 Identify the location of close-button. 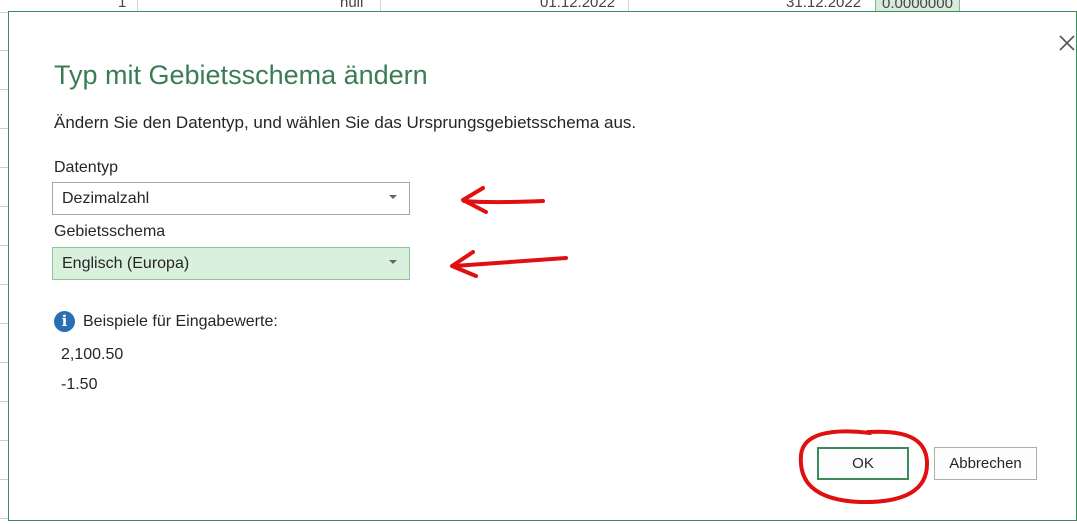
(1066, 43).